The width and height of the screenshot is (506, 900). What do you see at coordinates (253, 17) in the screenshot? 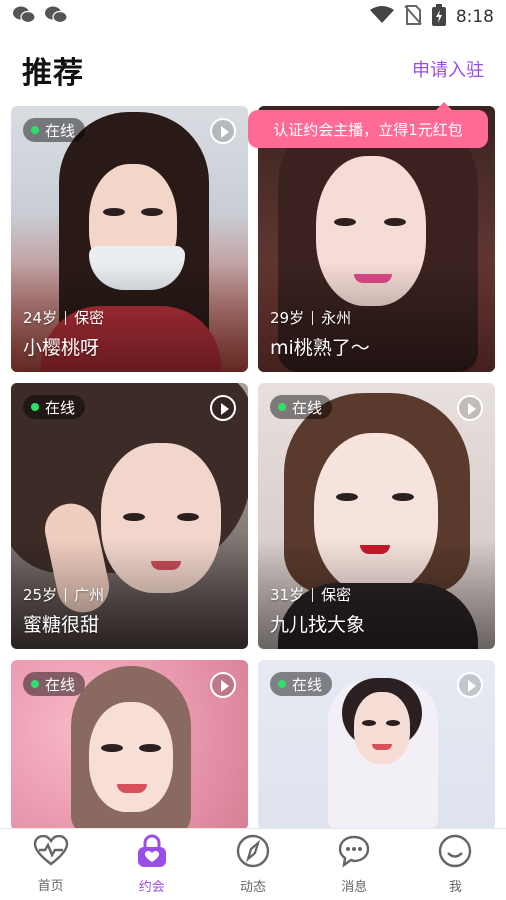
I see `status-bar: 8:18` at bounding box center [253, 17].